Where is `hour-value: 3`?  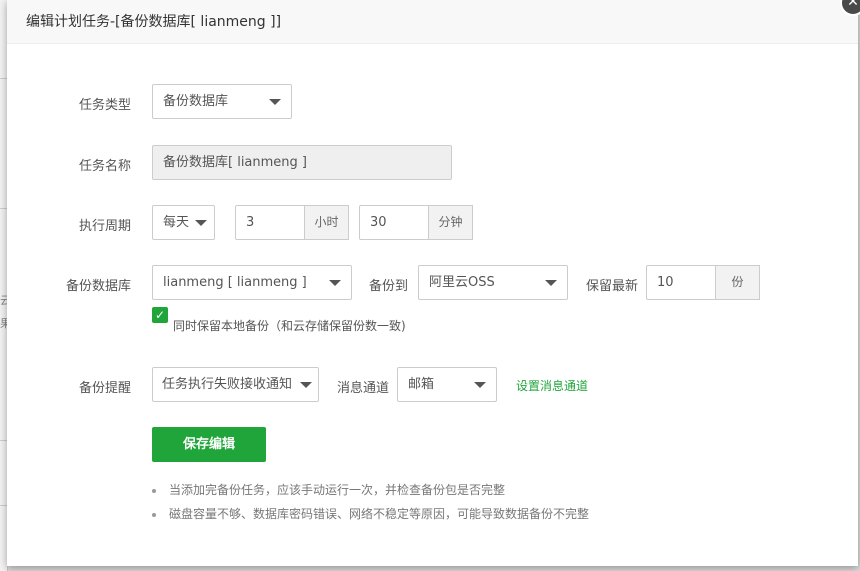 hour-value: 3 is located at coordinates (250, 222).